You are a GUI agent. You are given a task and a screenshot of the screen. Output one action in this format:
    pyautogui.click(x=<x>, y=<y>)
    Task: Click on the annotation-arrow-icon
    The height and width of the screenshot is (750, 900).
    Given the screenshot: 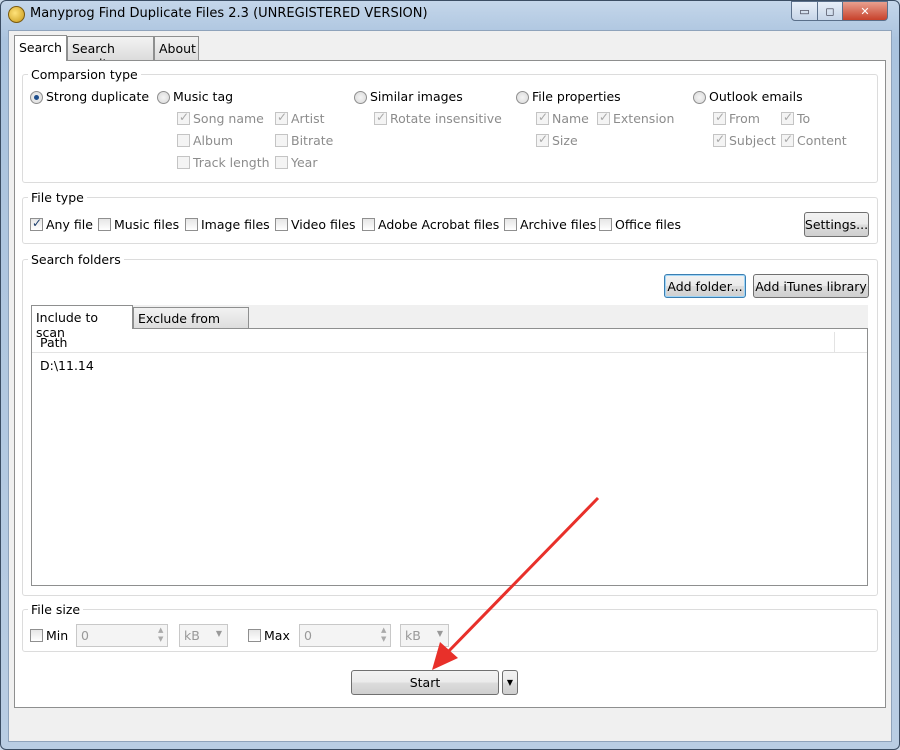 What is the action you would take?
    pyautogui.click(x=516, y=583)
    